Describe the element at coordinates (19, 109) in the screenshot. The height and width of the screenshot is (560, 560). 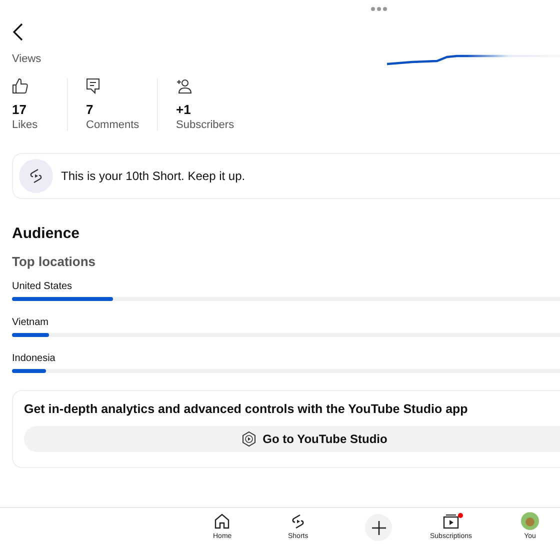
I see `stat-value: 17` at that location.